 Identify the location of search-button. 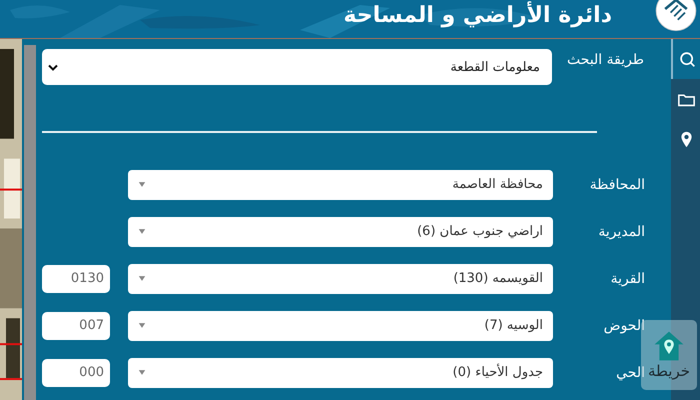
(685, 59).